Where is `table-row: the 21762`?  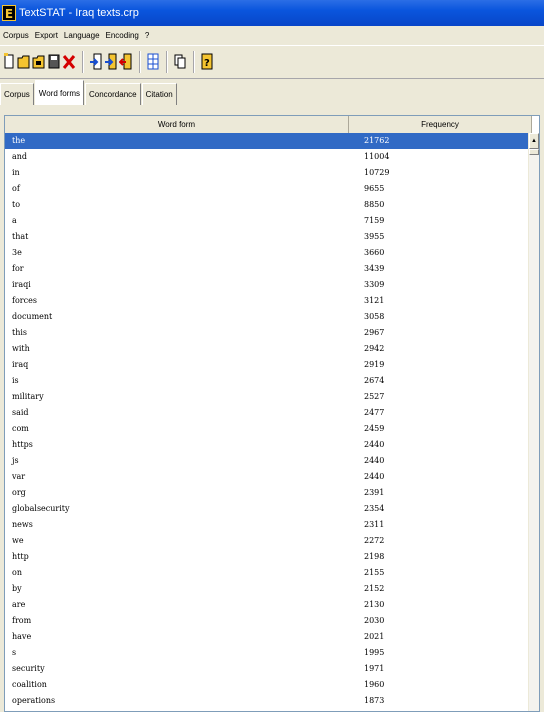
table-row: the 21762 is located at coordinates (267, 141).